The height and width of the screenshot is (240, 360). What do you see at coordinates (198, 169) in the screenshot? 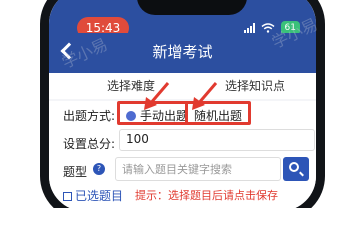
I see `question-search-input: 请输入题目关键字搜索` at bounding box center [198, 169].